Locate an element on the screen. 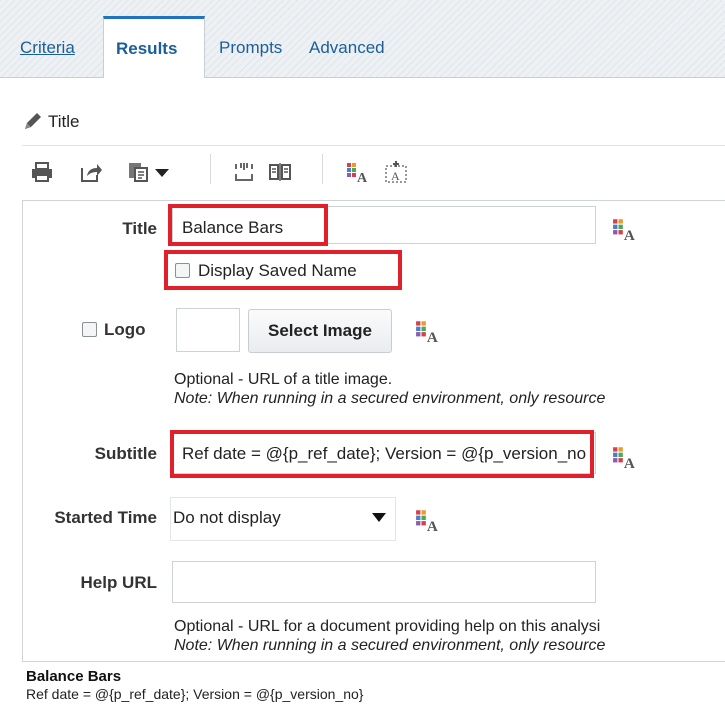 The height and width of the screenshot is (713, 725). help-url-label: Help URL is located at coordinates (119, 582).